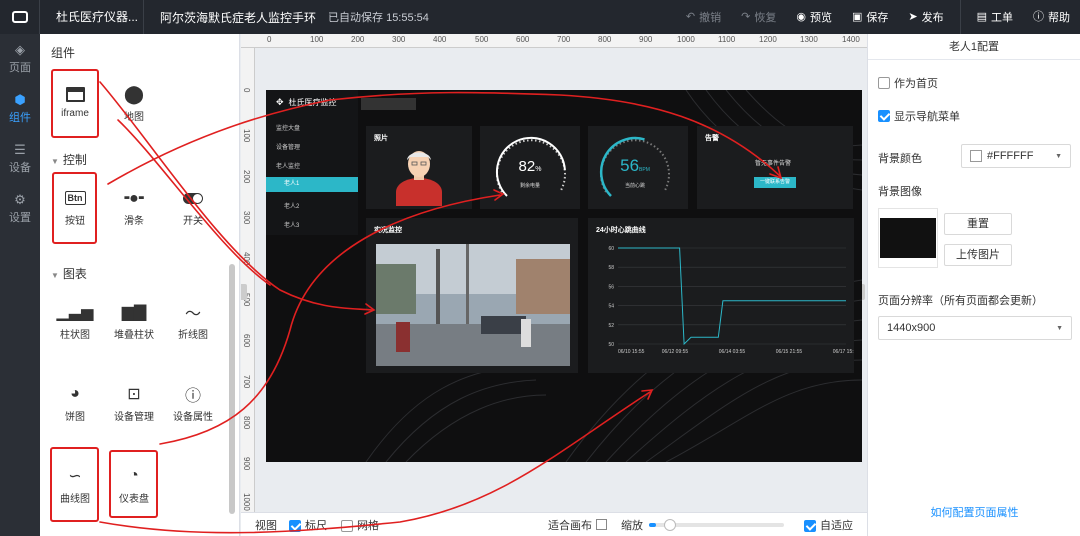 This screenshot has height=536, width=1080. What do you see at coordinates (291, 224) in the screenshot?
I see `artboard-menu-elderly-3: 老人3` at bounding box center [291, 224].